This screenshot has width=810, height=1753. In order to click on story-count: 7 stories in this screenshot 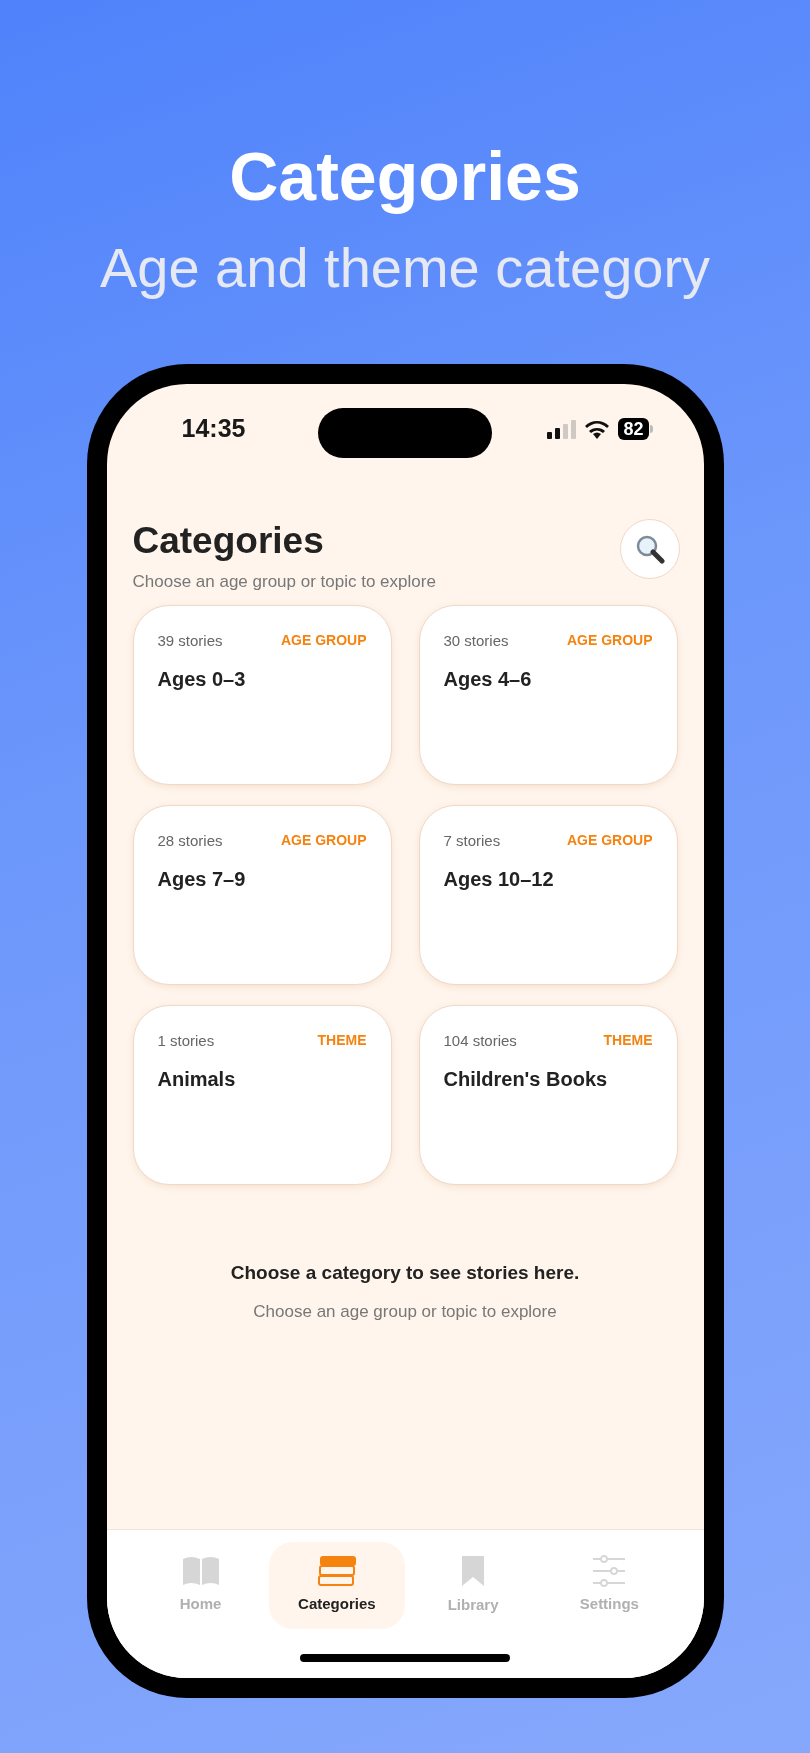, I will do `click(472, 840)`.